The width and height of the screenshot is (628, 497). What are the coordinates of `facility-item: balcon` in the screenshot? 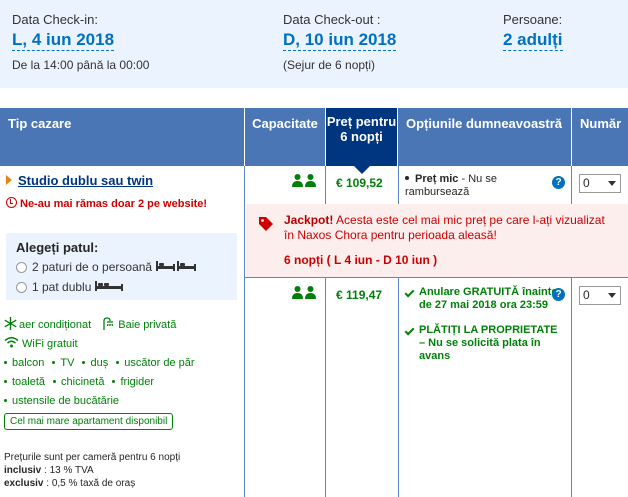 It's located at (24, 363).